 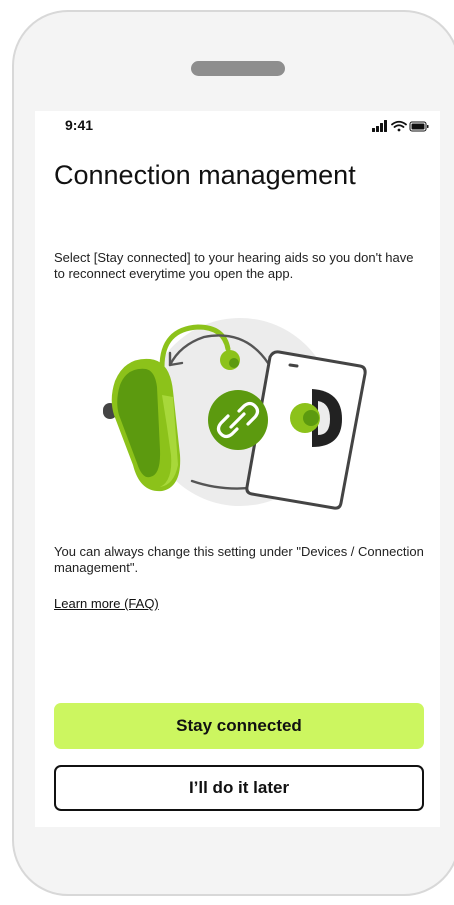 What do you see at coordinates (239, 788) in the screenshot?
I see `do-it-later-button: I’ll do it later` at bounding box center [239, 788].